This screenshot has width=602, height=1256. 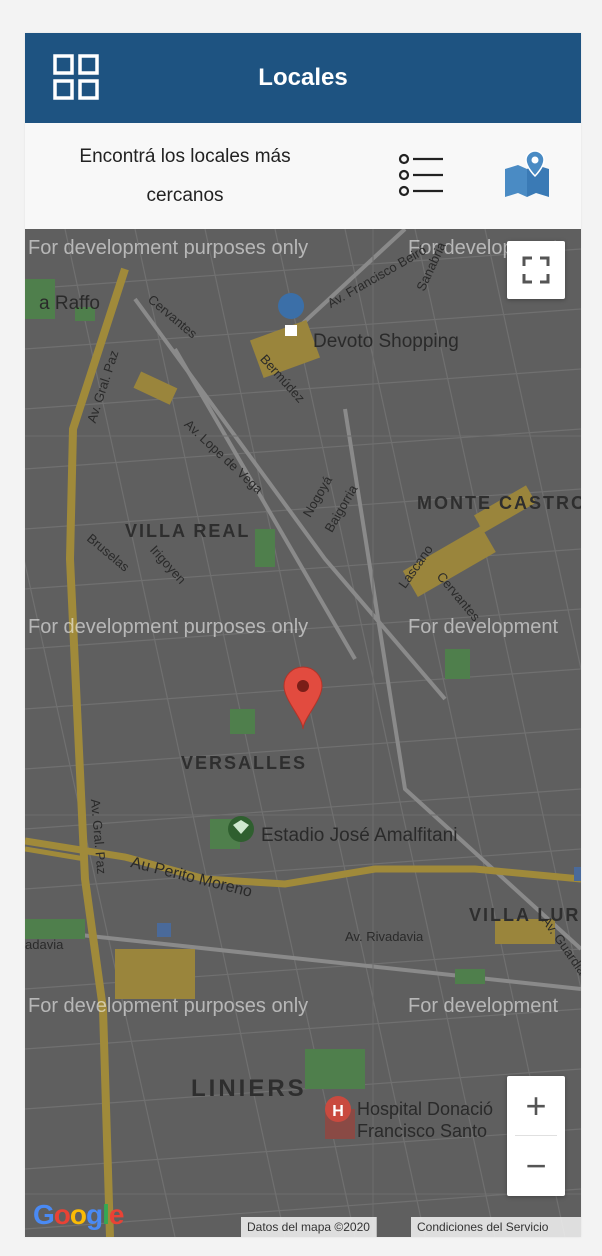 I want to click on poi-label: Devoto Shopping, so click(x=386, y=341).